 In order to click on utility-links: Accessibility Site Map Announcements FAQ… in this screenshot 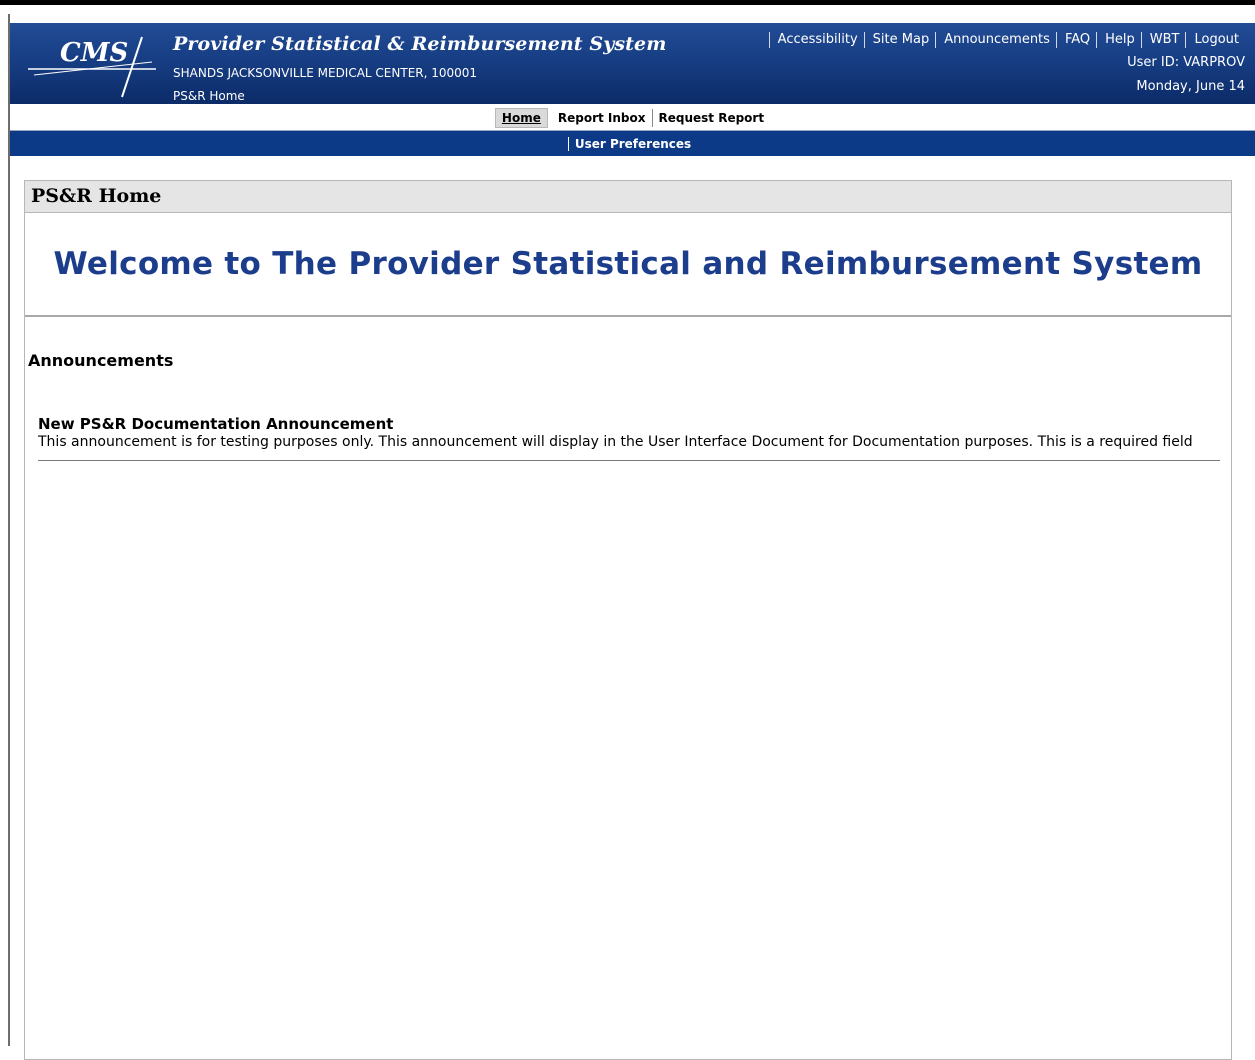, I will do `click(1006, 40)`.